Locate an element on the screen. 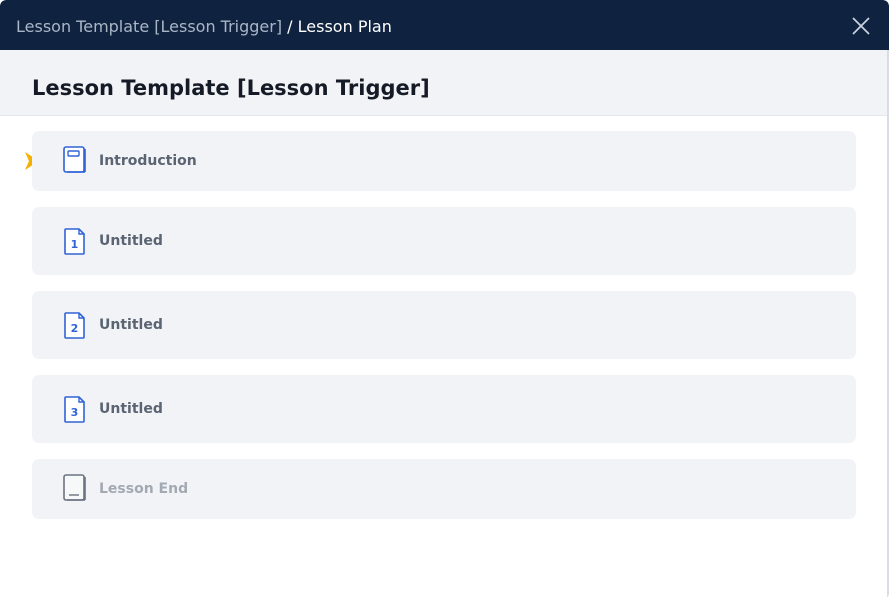 This screenshot has height=599, width=889. plan-item-page-3: 3 Untitled is located at coordinates (444, 409).